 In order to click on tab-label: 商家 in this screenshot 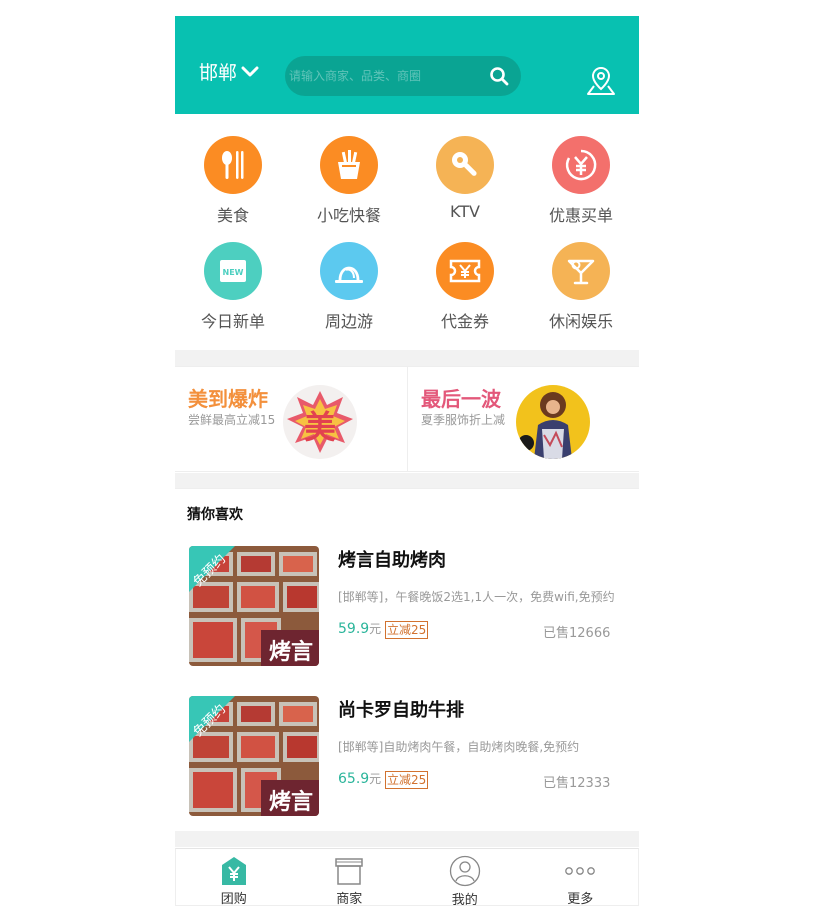, I will do `click(349, 899)`.